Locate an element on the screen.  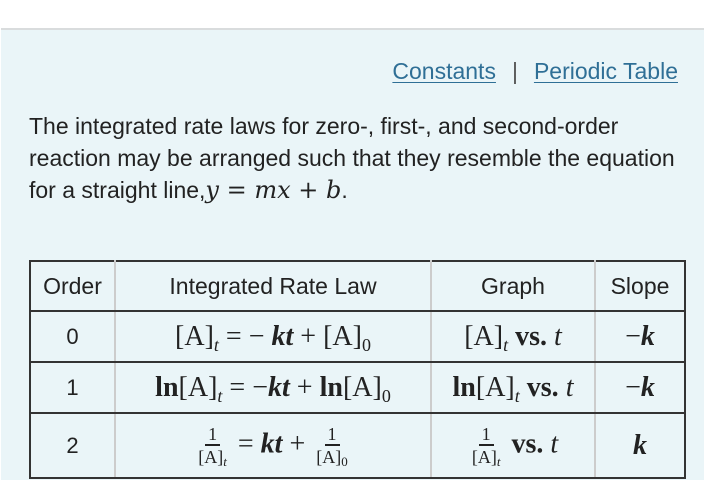
periodic-table-link: Periodic Table is located at coordinates (606, 71).